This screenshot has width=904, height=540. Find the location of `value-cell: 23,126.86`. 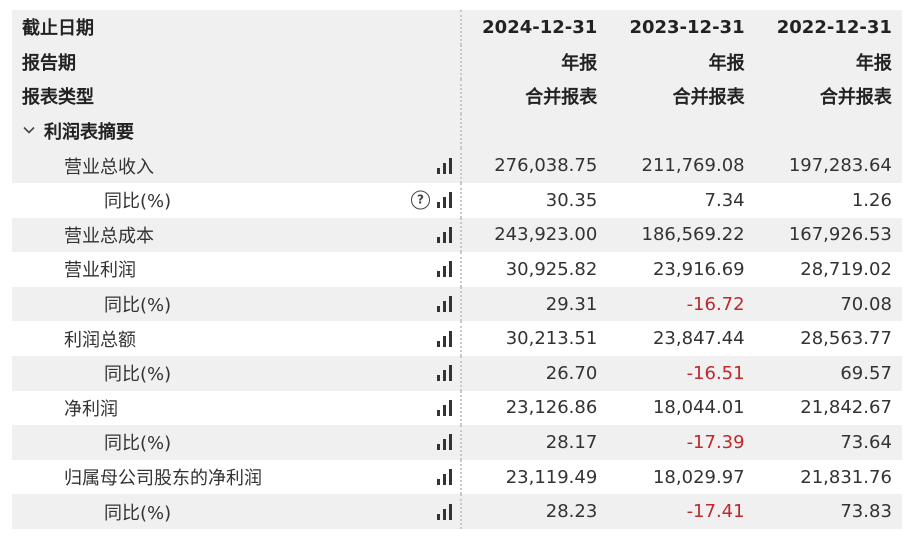

value-cell: 23,126.86 is located at coordinates (533, 408).